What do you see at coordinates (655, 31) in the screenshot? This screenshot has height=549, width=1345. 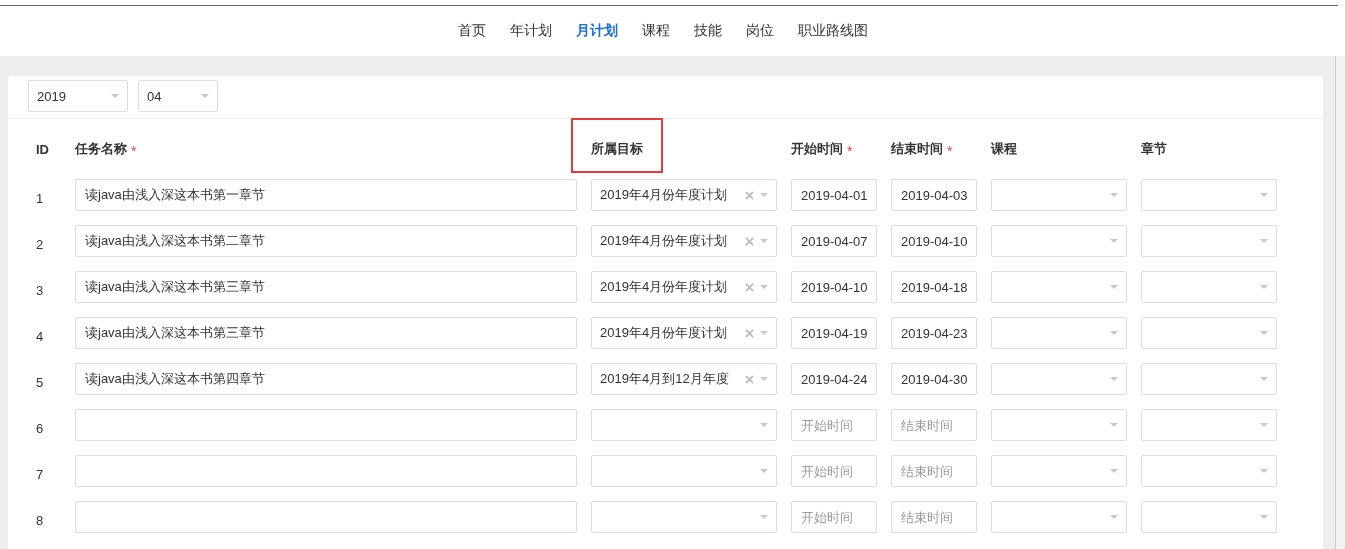 I see `nav-link: 课程` at bounding box center [655, 31].